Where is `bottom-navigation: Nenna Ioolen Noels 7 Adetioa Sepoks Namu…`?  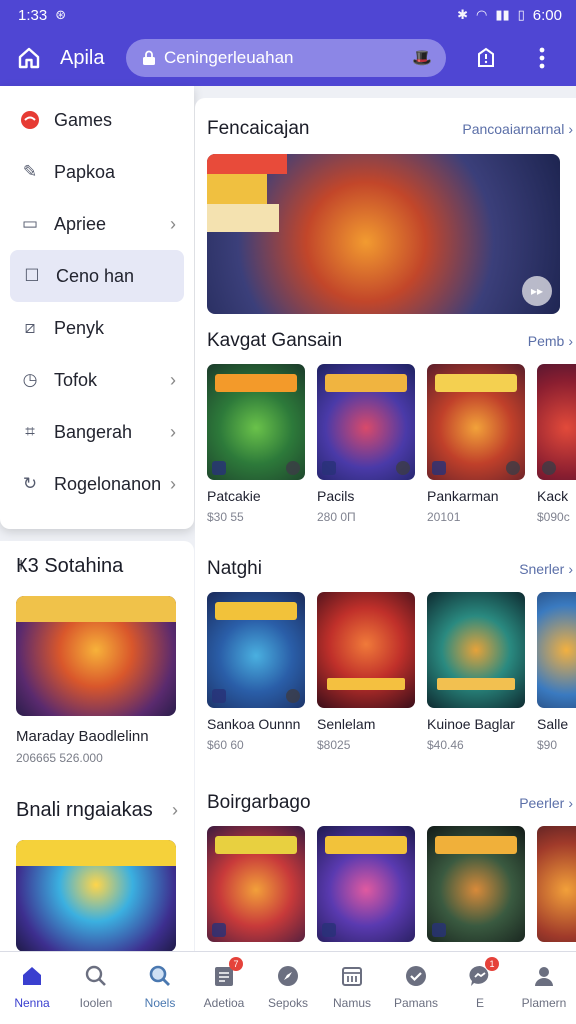
bottom-navigation: Nenna Ioolen Noels 7 Adetioa Sepoks Namu… is located at coordinates (288, 987).